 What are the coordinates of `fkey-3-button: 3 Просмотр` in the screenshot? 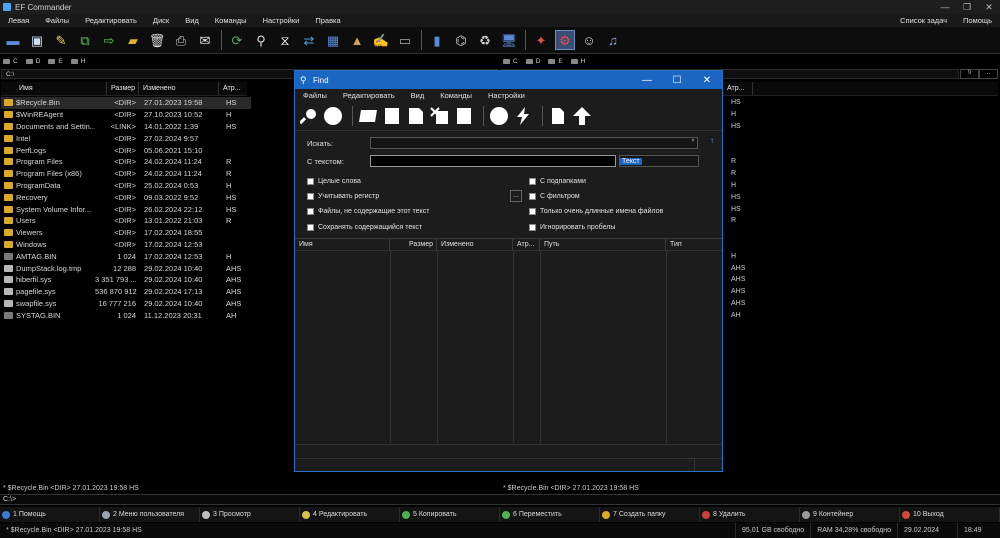 It's located at (250, 514).